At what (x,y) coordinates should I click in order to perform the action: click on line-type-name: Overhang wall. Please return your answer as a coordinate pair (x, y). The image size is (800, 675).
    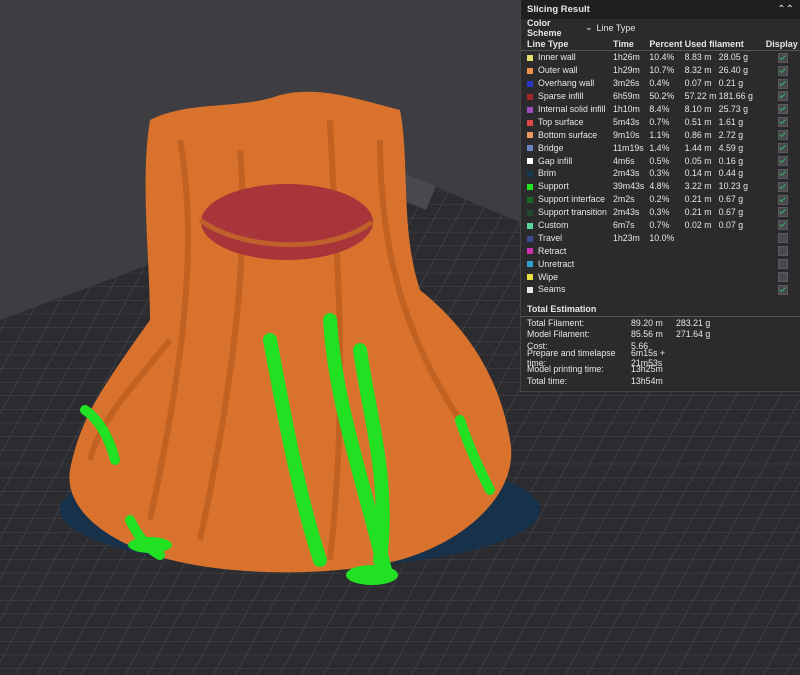
    Looking at the image, I should click on (566, 83).